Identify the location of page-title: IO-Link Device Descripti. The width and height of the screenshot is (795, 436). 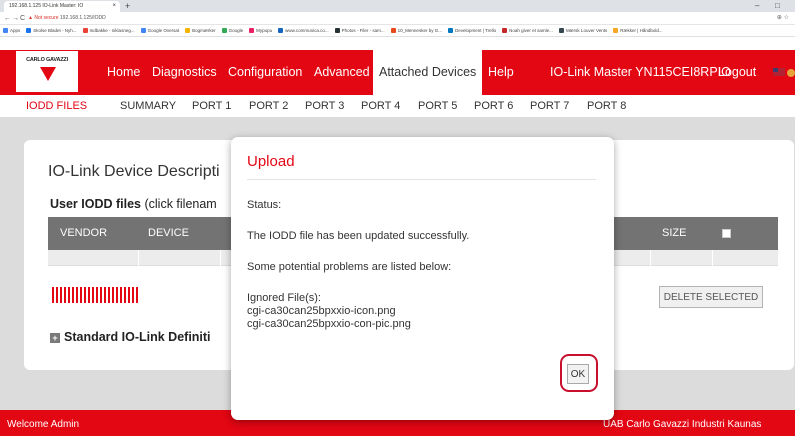
(134, 171).